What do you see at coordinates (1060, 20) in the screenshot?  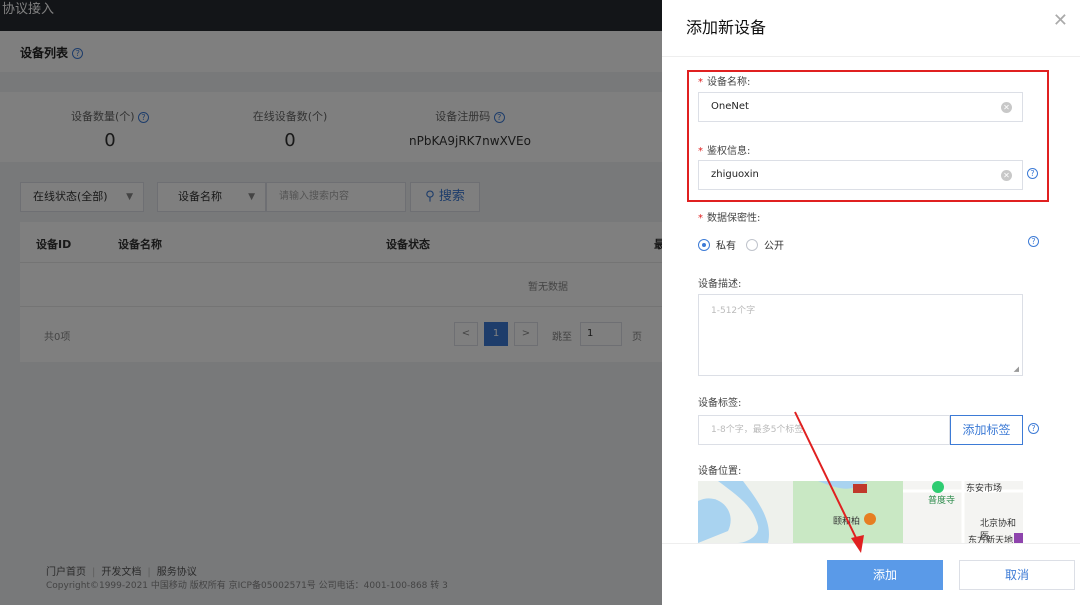 I see `close-icon: ✕` at bounding box center [1060, 20].